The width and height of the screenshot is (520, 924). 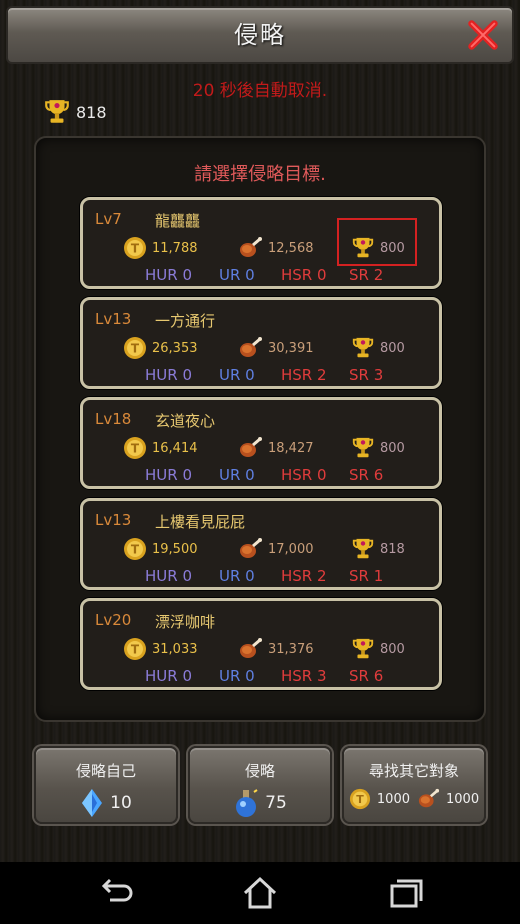 I want to click on recent-apps-icon, so click(x=406, y=893).